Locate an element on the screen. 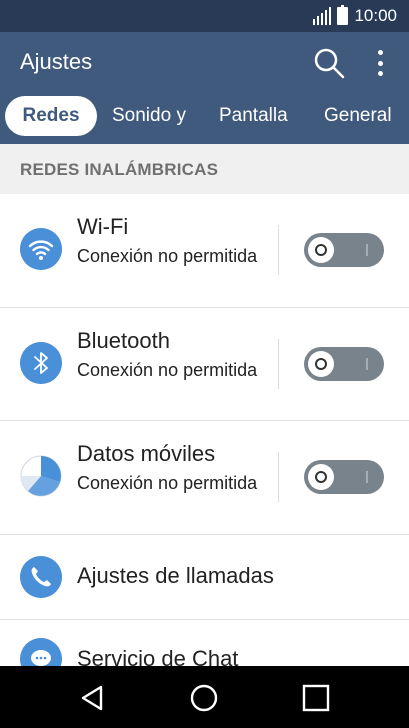  back-icon is located at coordinates (93, 698).